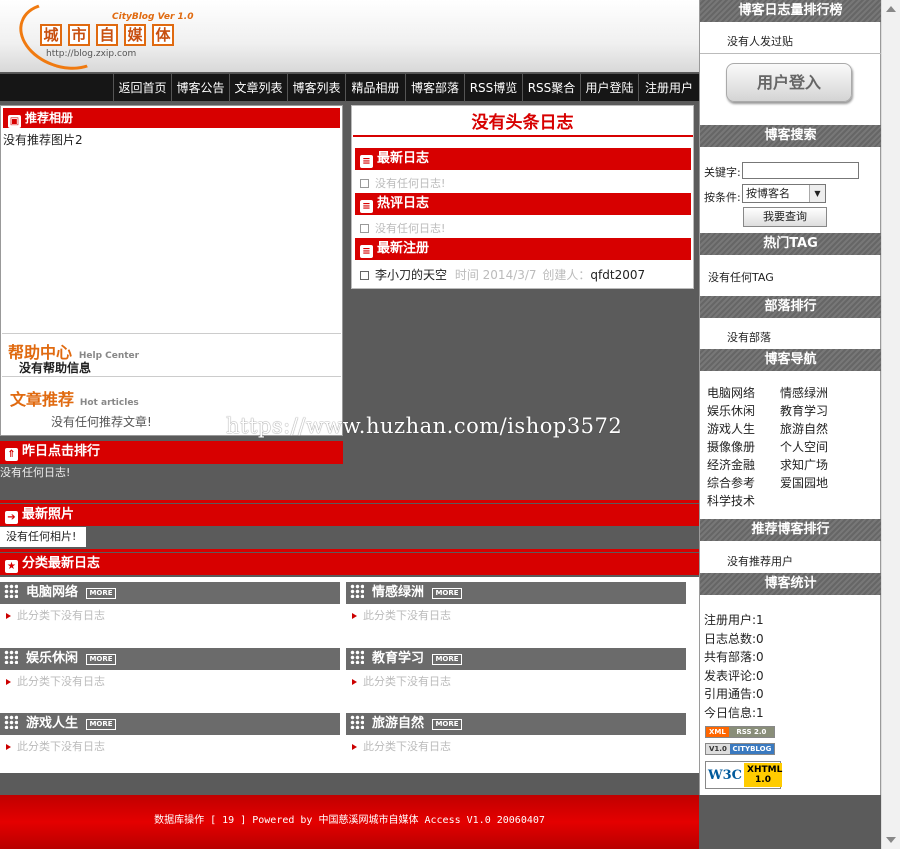 Image resolution: width=900 pixels, height=849 pixels. Describe the element at coordinates (375, 88) in the screenshot. I see `nav-album: 精品相册` at that location.